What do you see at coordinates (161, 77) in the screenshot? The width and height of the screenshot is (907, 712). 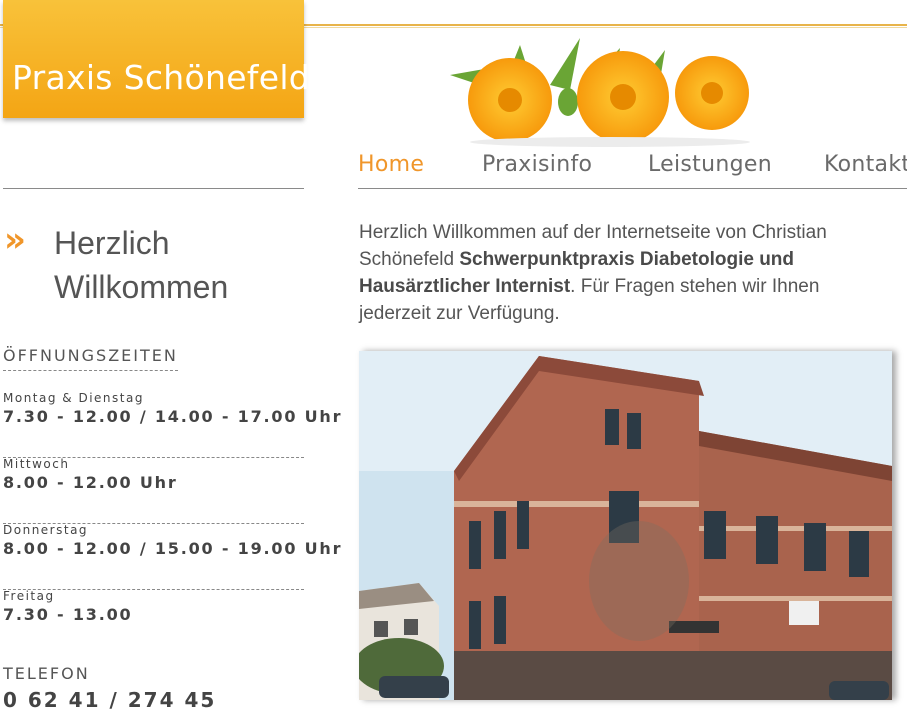 I see `logo-text: Praxis Schönefeld` at bounding box center [161, 77].